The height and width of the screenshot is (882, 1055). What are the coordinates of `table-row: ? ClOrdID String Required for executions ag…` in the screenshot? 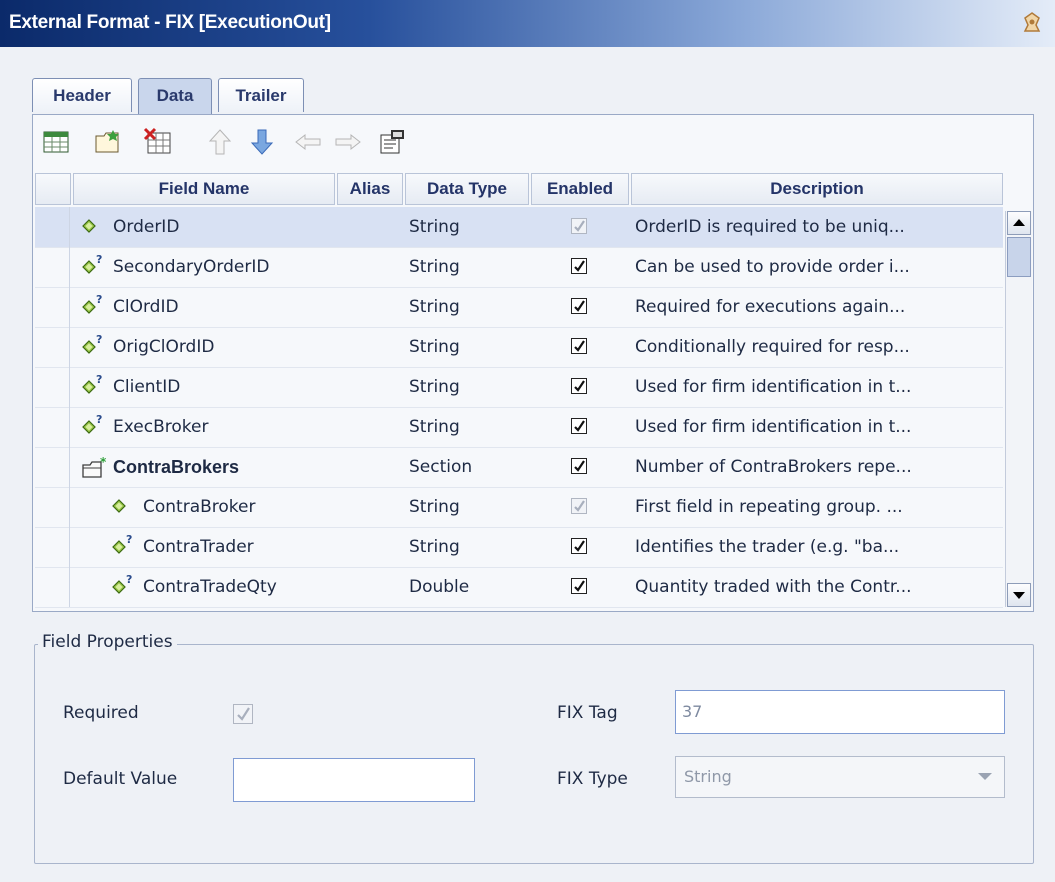 It's located at (519, 307).